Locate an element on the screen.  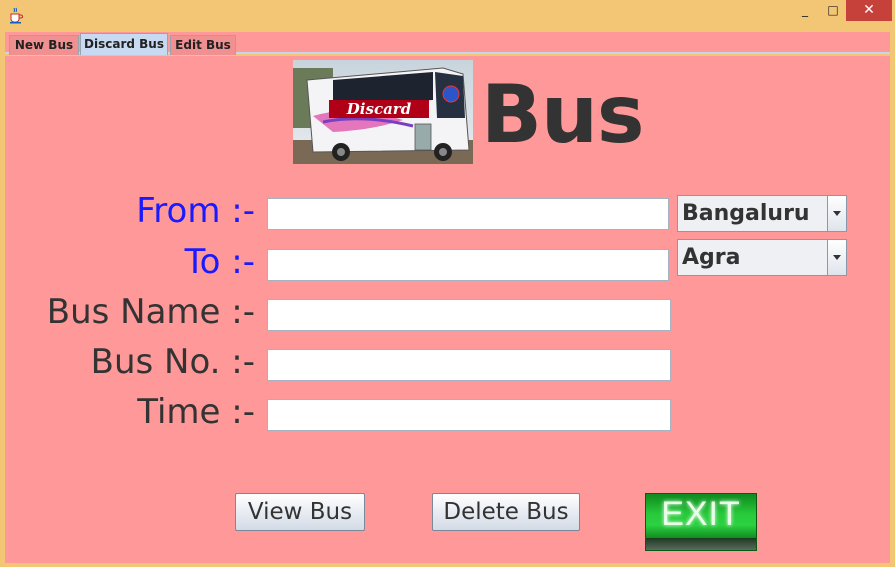
from-city-select: Bangaluru is located at coordinates (762, 213).